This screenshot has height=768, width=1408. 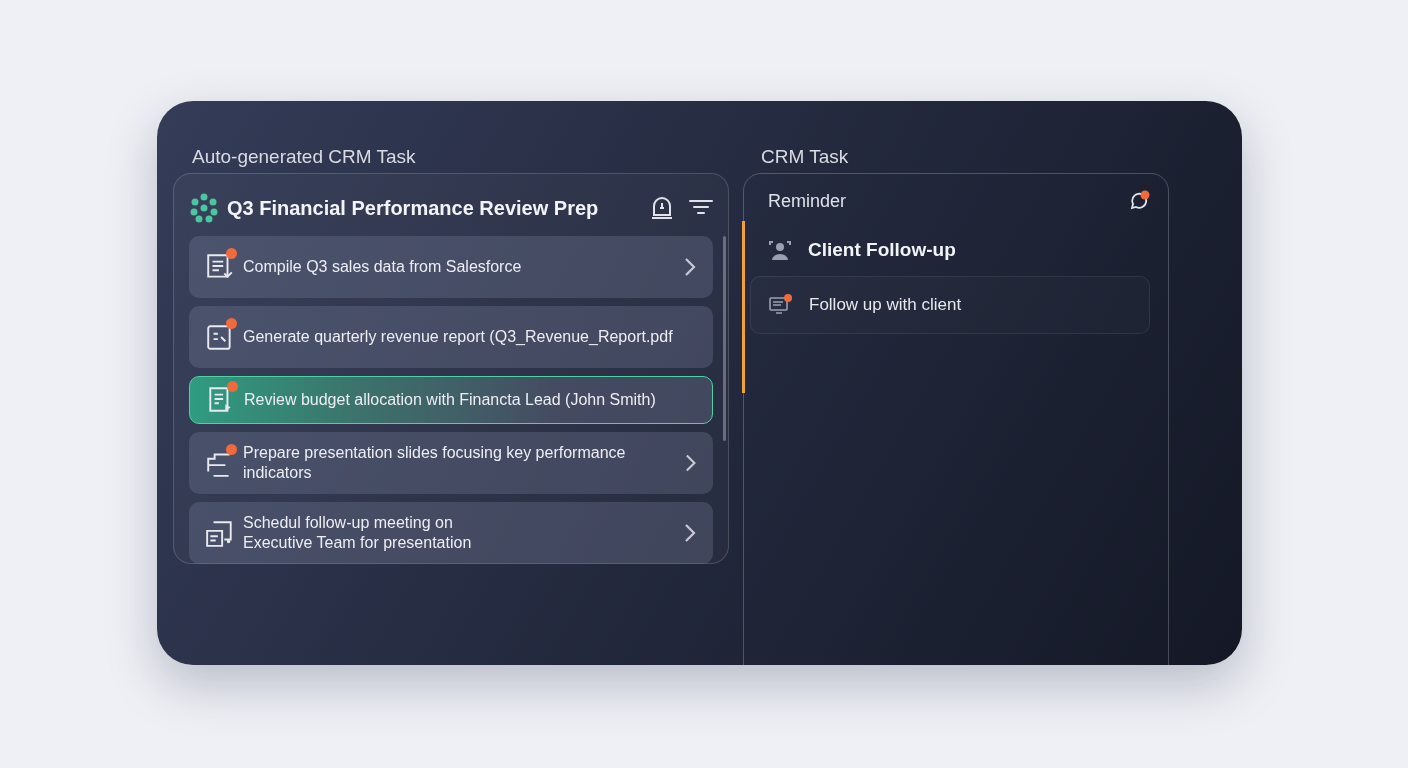 What do you see at coordinates (204, 208) in the screenshot?
I see `logo-icon` at bounding box center [204, 208].